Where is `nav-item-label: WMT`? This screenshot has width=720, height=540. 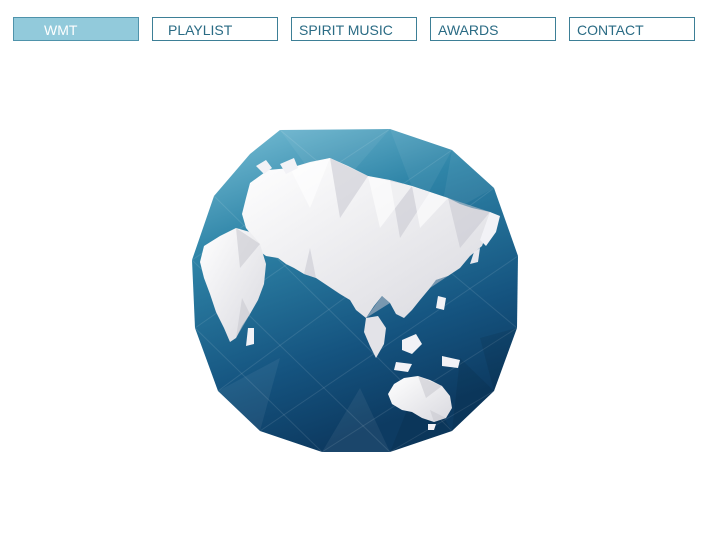 nav-item-label: WMT is located at coordinates (61, 30).